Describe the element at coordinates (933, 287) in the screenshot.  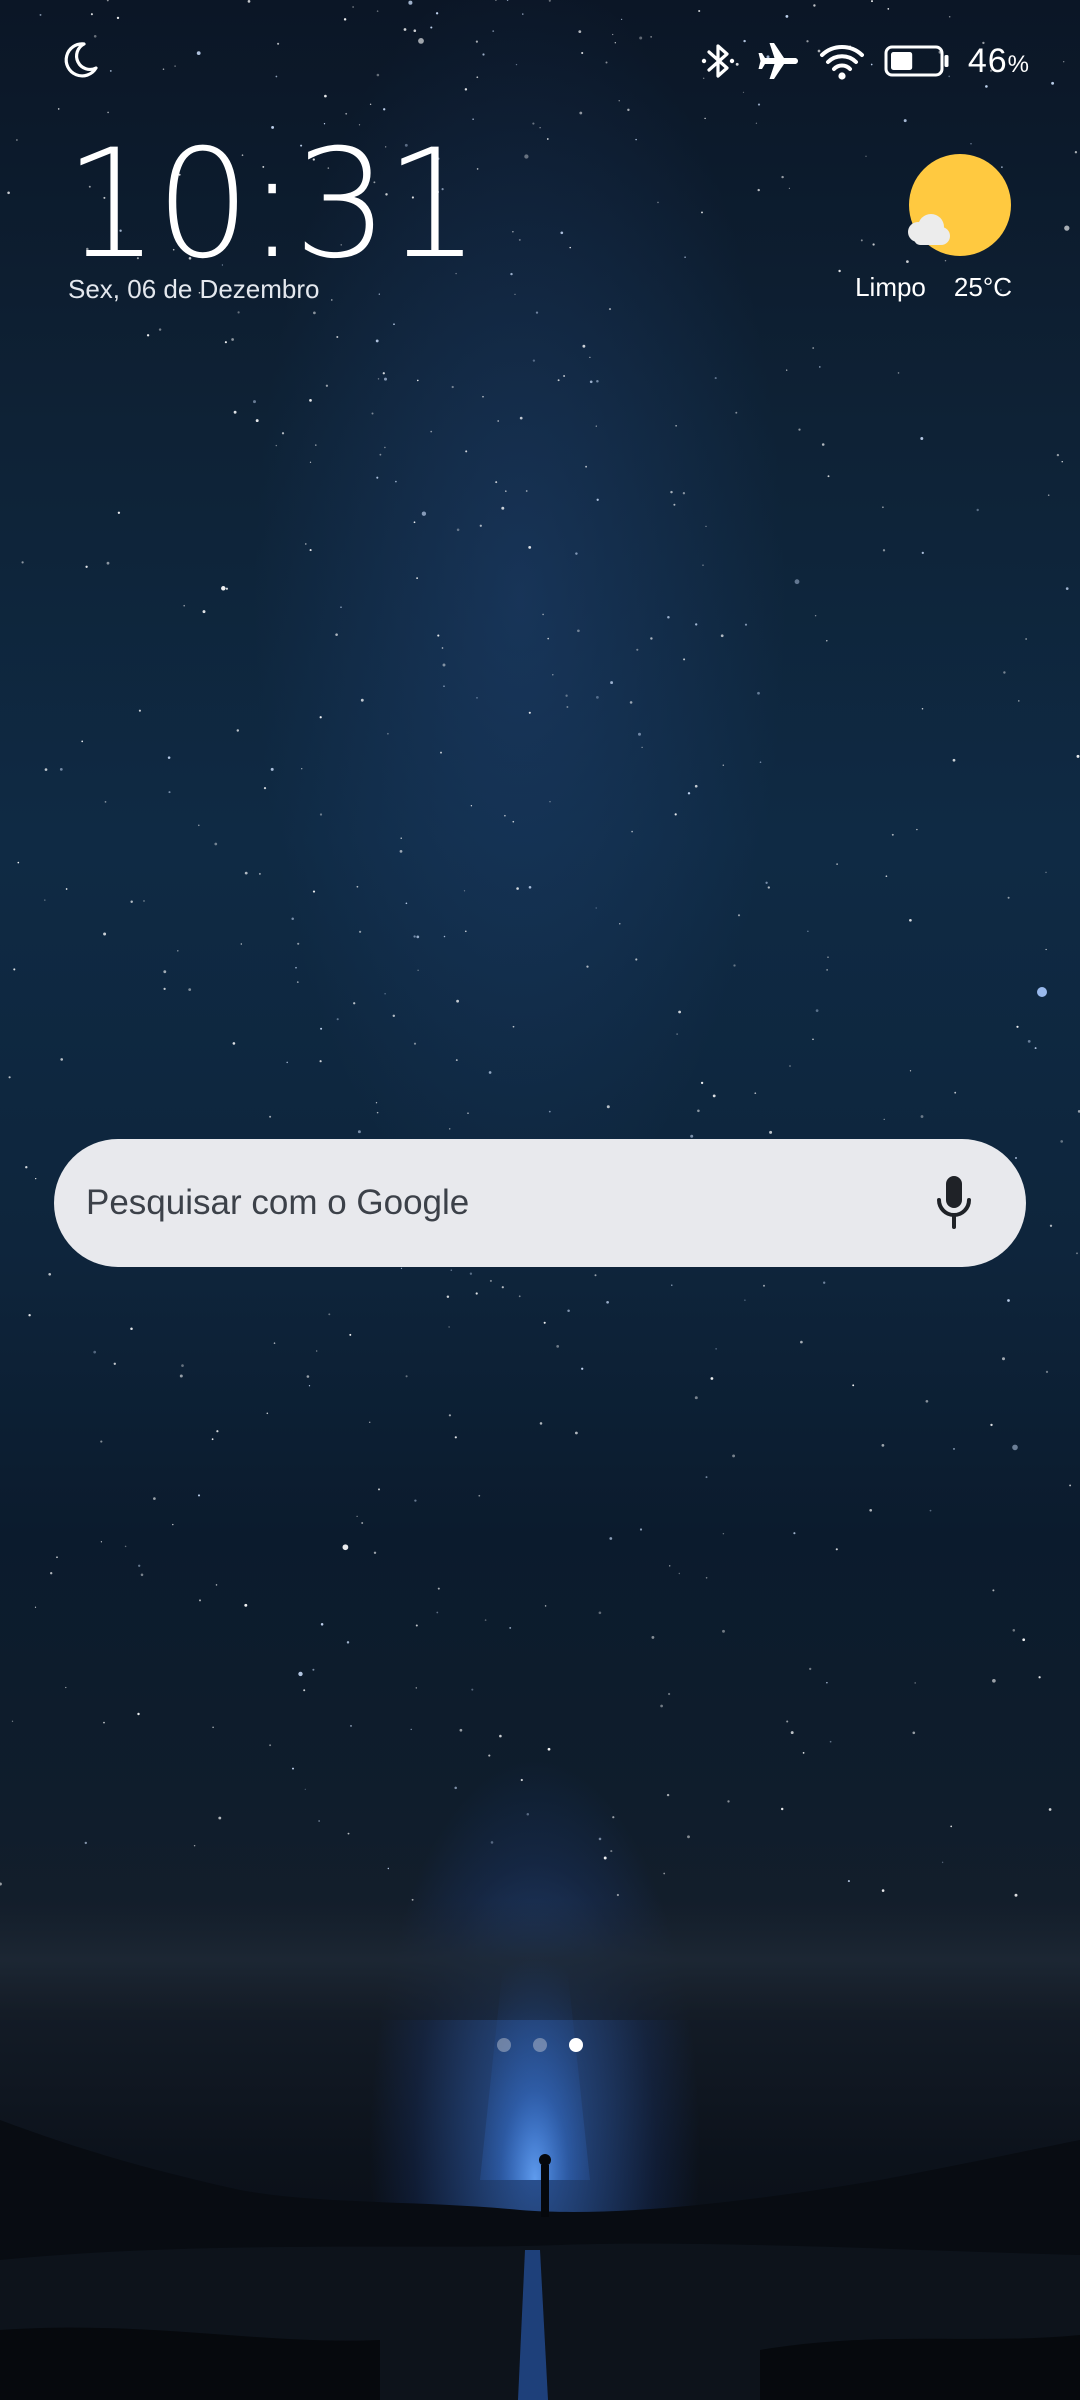
I see `weather-info: Limpo 25°C` at that location.